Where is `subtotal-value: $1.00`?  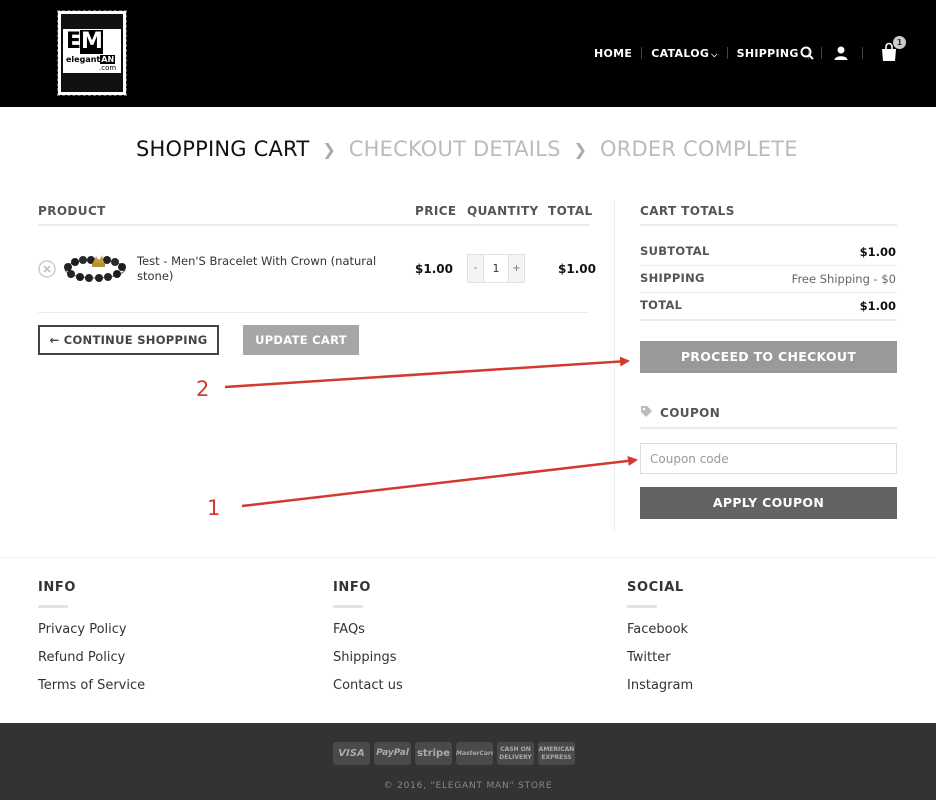
subtotal-value: $1.00 is located at coordinates (877, 252).